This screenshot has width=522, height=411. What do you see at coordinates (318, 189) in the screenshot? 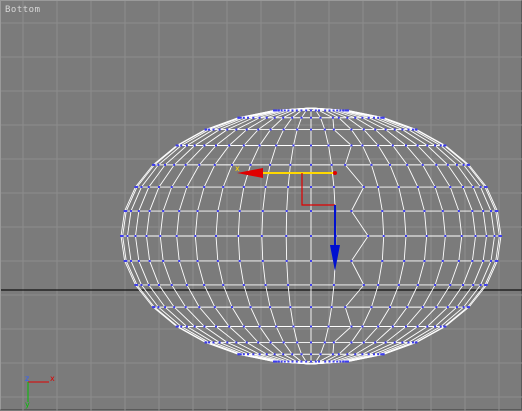
I see `gizmo-xy-plane-handle` at bounding box center [318, 189].